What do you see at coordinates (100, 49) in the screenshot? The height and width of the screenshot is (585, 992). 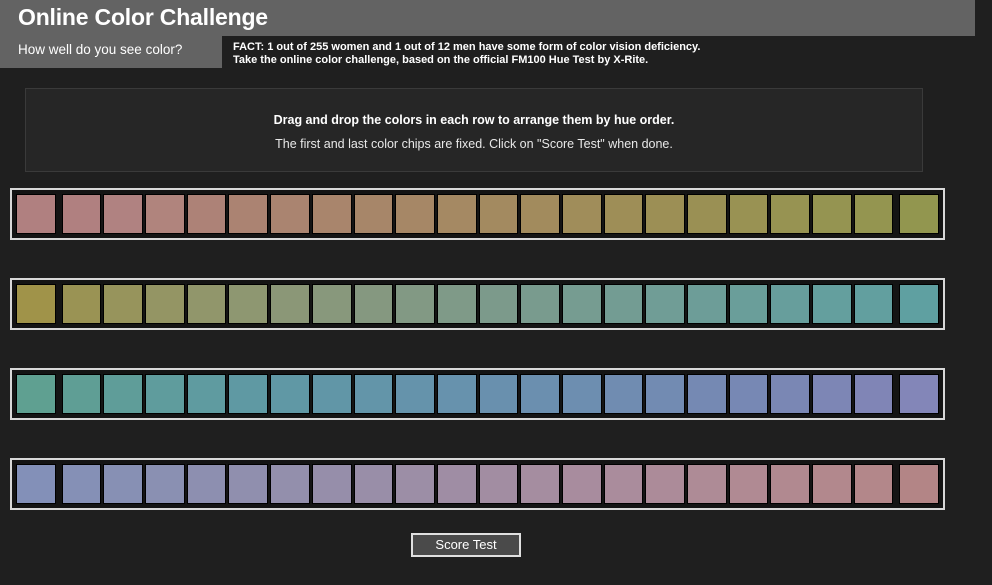 I see `page-subtitle: How well do you see color?` at bounding box center [100, 49].